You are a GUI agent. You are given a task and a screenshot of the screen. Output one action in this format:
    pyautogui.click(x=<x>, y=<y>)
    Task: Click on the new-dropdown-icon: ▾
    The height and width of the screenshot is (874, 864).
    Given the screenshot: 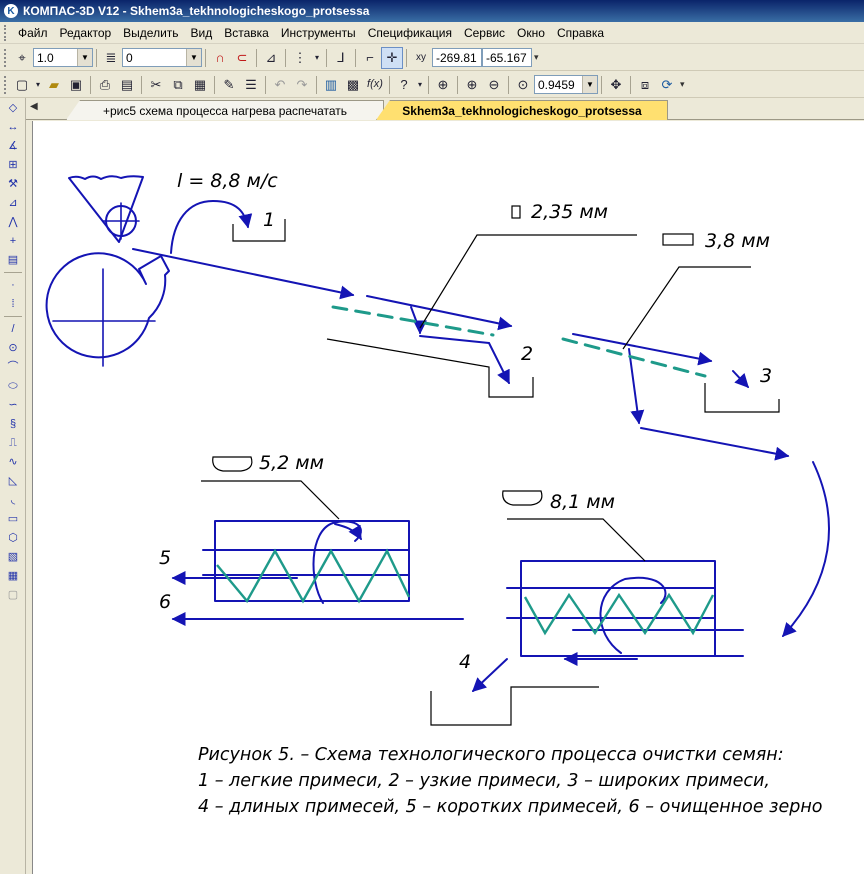 What is the action you would take?
    pyautogui.click(x=38, y=85)
    